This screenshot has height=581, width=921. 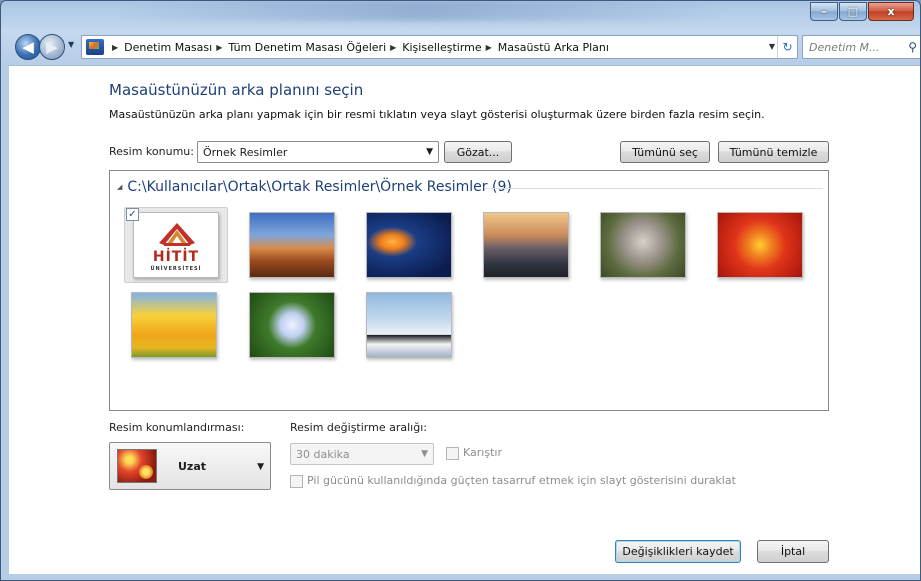 I want to click on refresh-button: ↻, so click(x=787, y=47).